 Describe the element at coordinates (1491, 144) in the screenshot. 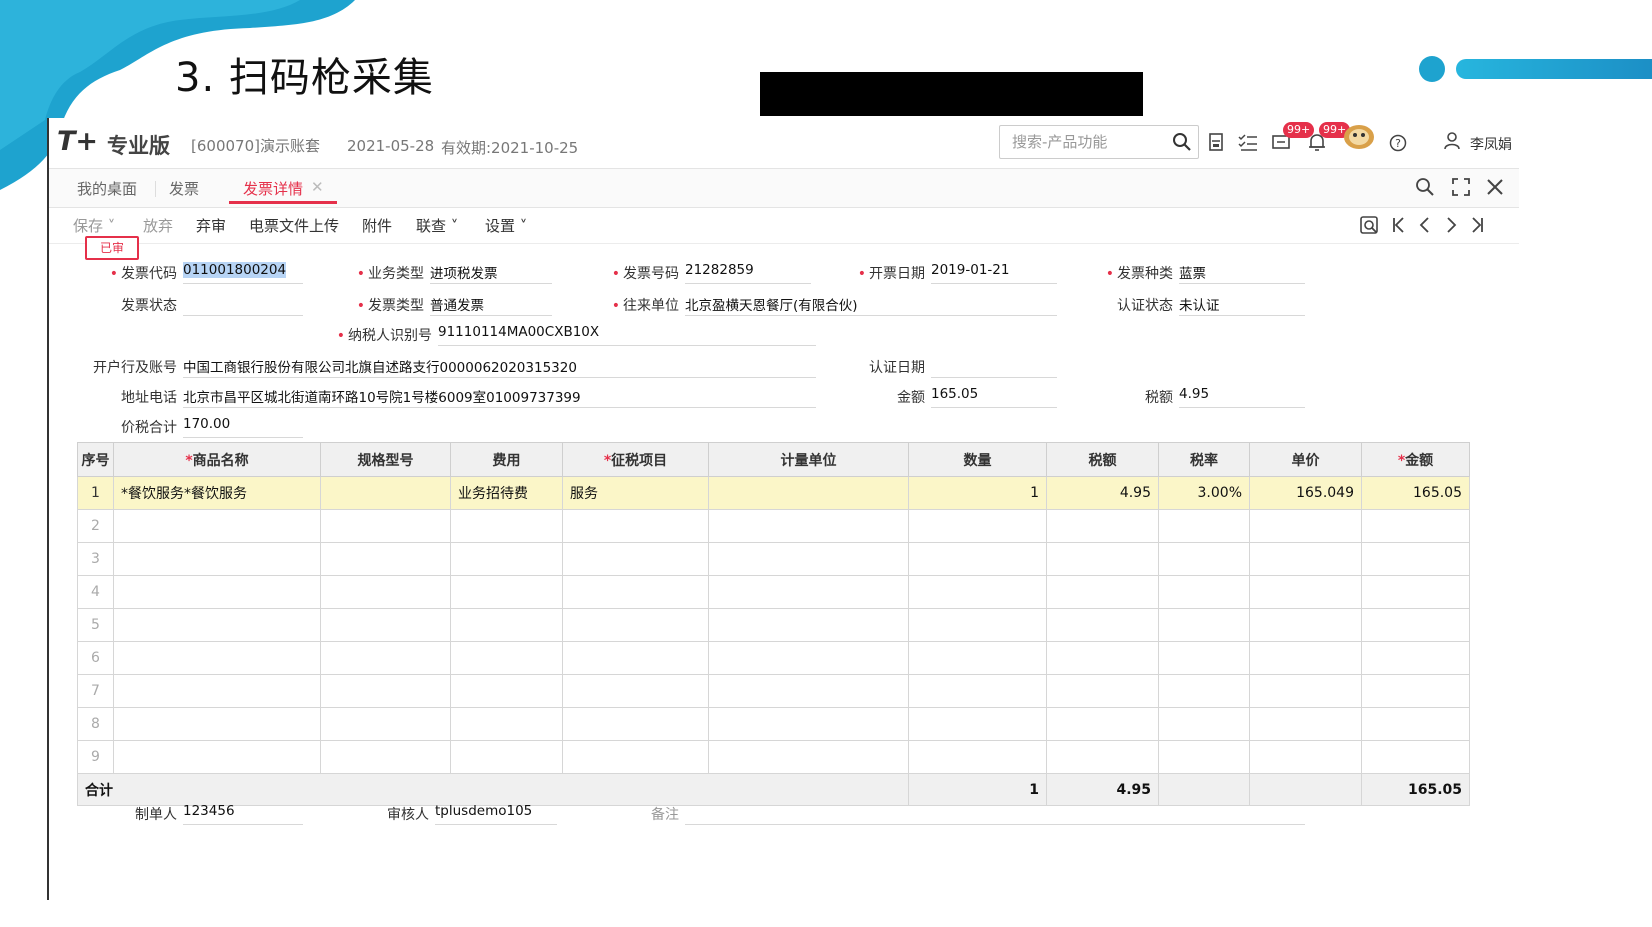

I see `user-name: 李凤娟` at that location.